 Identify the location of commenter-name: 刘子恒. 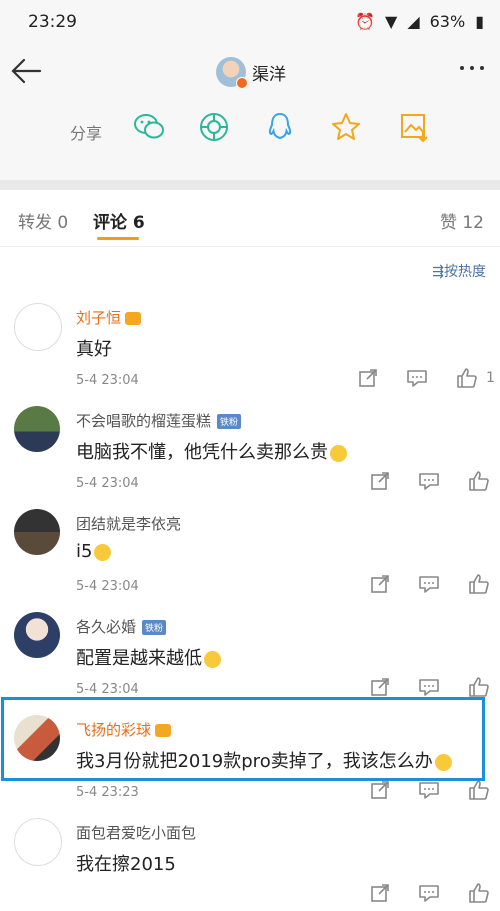
(109, 317).